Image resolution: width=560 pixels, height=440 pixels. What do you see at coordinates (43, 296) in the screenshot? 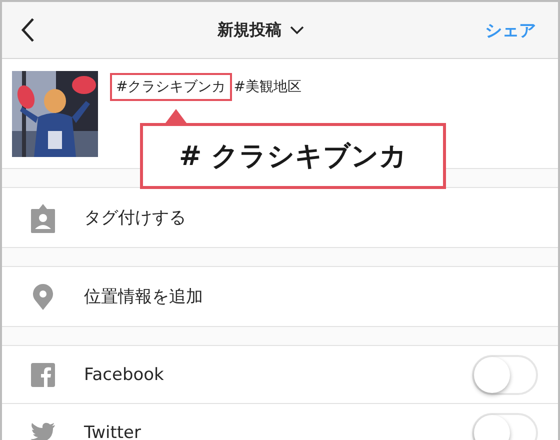
I see `location-pin-icon` at bounding box center [43, 296].